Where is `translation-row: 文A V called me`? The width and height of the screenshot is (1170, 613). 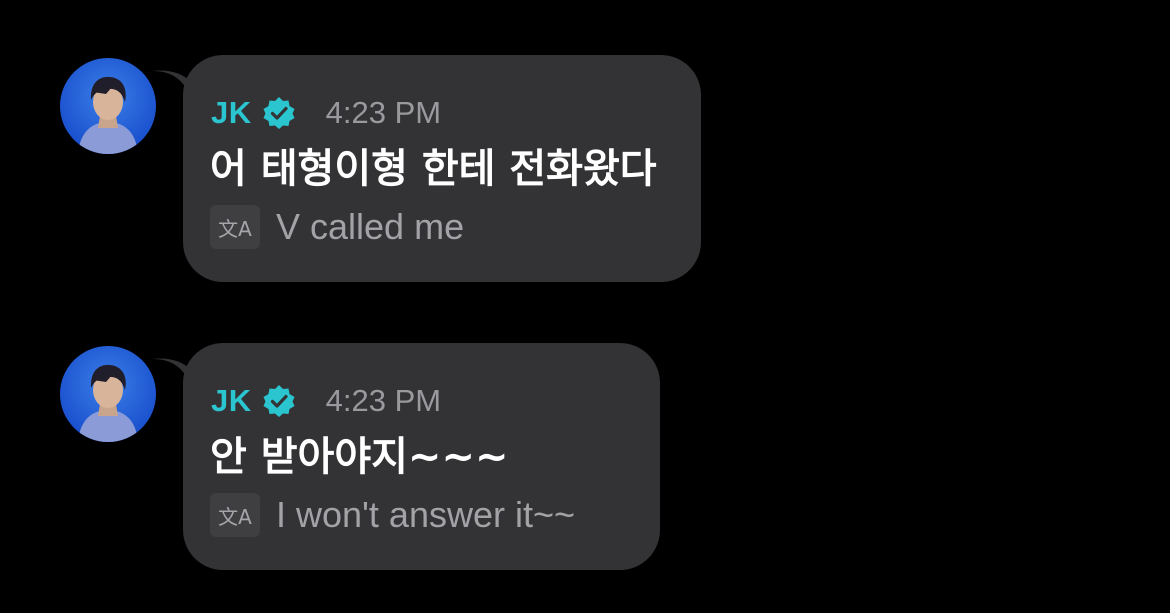 translation-row: 文A V called me is located at coordinates (337, 227).